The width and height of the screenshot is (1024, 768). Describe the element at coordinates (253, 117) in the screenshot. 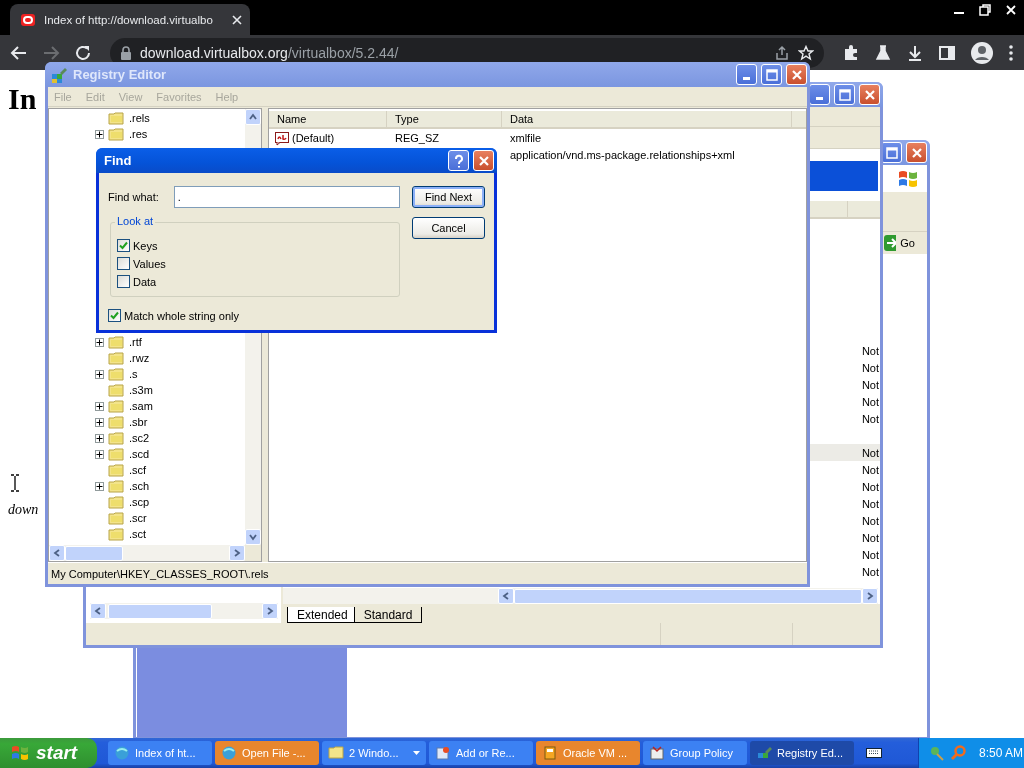

I see `scroll-up-button` at that location.